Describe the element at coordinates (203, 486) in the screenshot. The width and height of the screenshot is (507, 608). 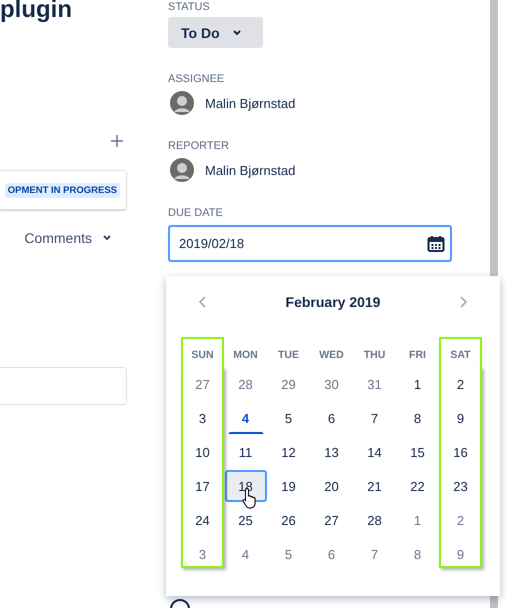
I see `calendar-day: 17` at that location.